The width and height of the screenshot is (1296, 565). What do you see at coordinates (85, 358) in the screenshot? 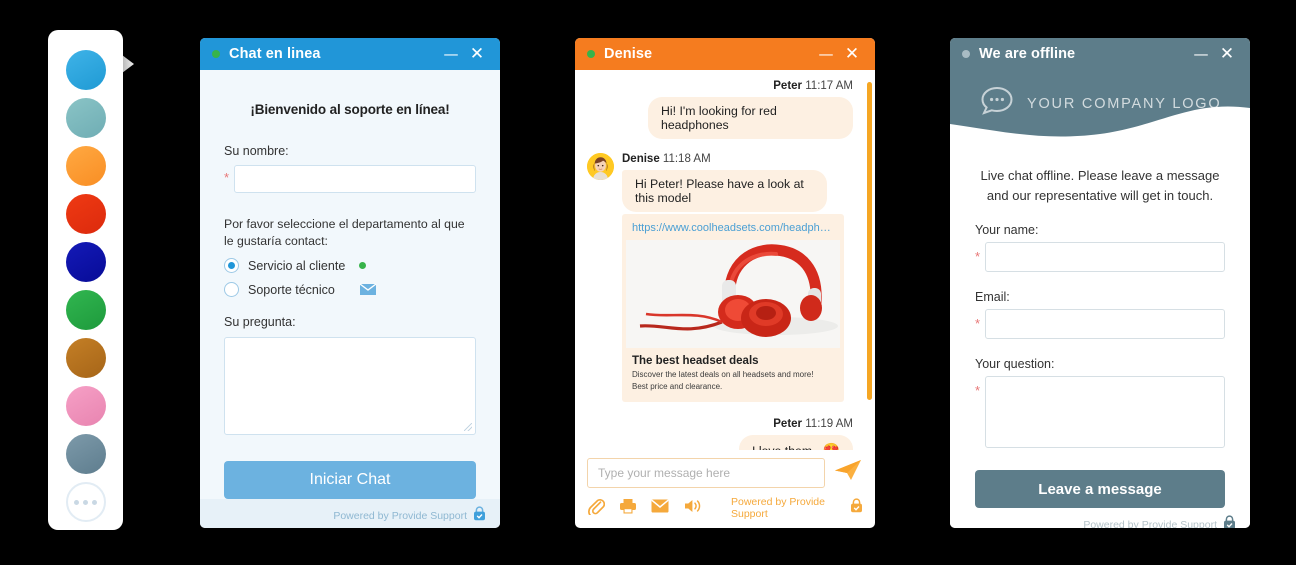
I see `swatch-brown` at bounding box center [85, 358].